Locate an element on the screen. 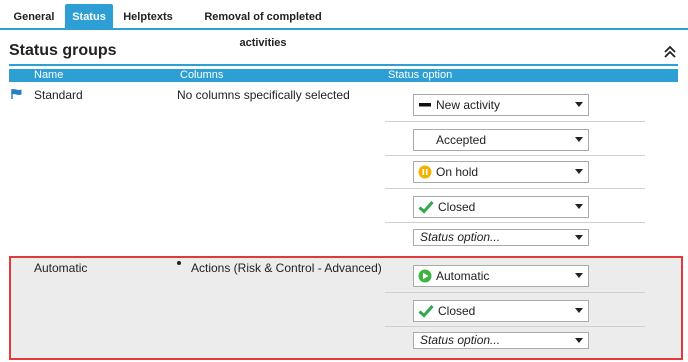 The image size is (688, 362). dash-icon is located at coordinates (425, 105).